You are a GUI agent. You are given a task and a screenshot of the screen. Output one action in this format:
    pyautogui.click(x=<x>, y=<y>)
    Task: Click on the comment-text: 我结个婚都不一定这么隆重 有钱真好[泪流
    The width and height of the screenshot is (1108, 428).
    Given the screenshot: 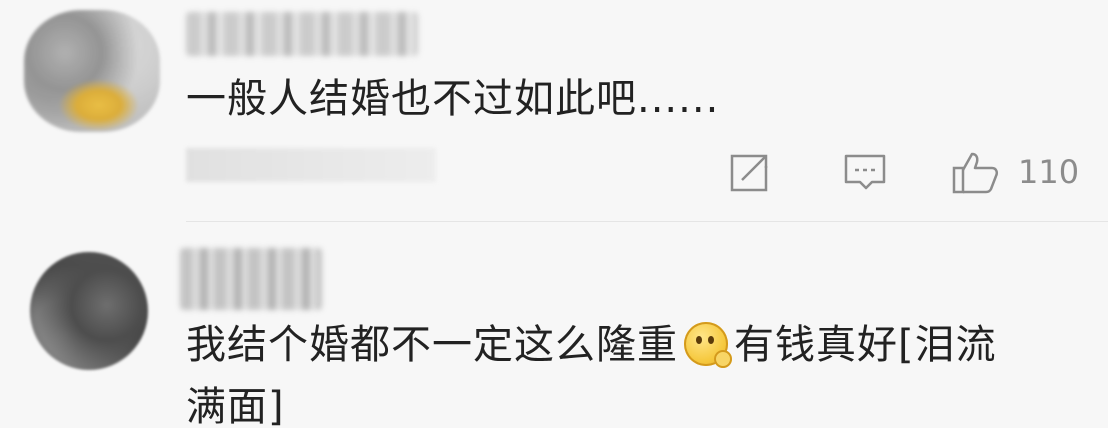 What is the action you would take?
    pyautogui.click(x=591, y=345)
    